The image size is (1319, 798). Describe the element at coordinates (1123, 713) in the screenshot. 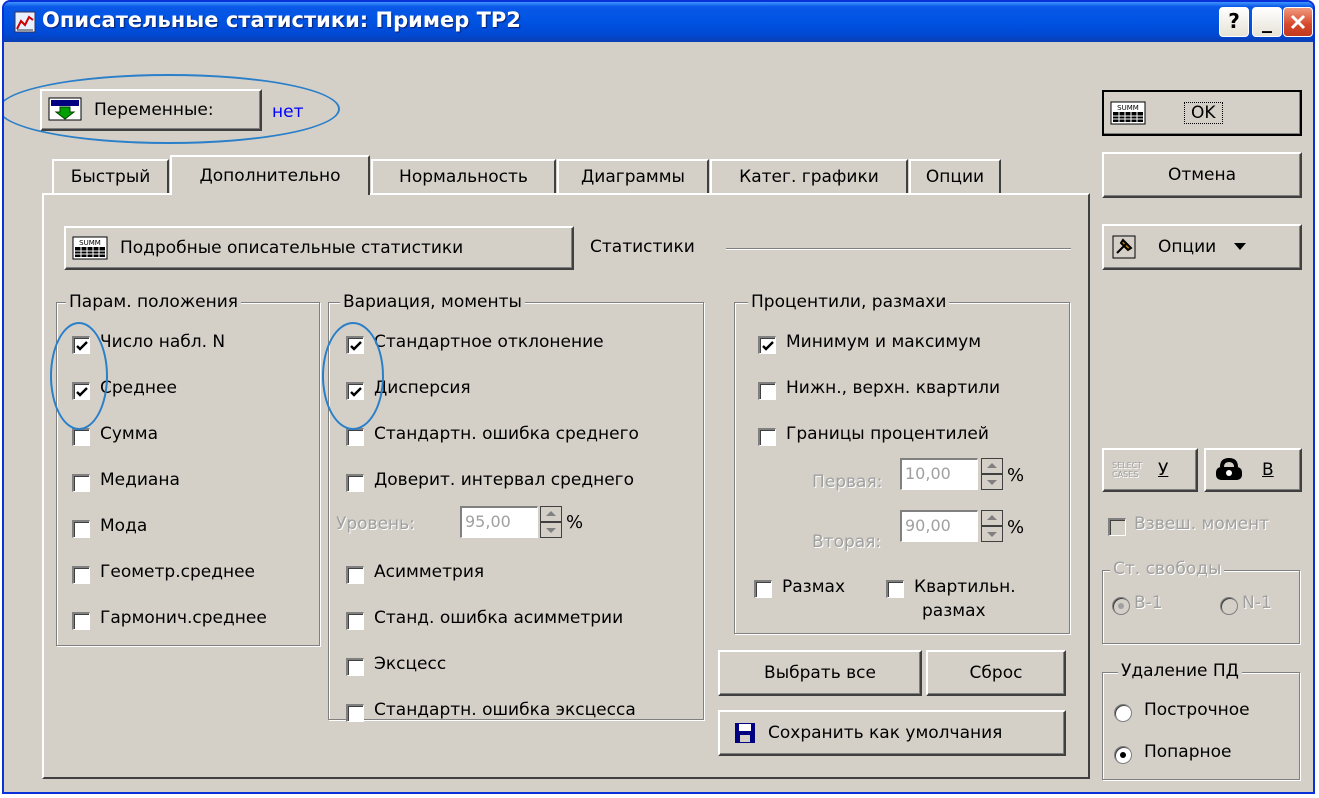

I see `md-casewise-radio` at that location.